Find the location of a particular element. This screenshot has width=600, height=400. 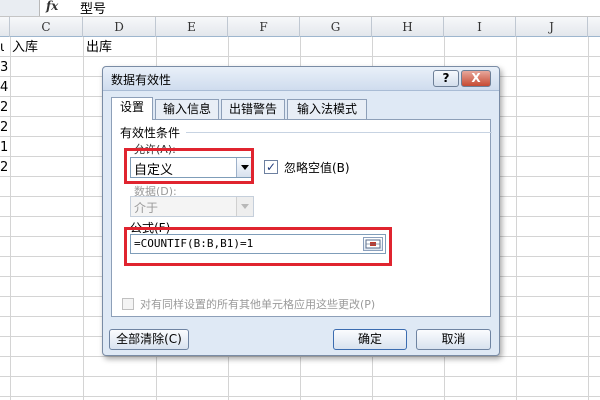

cell-b6: 1 is located at coordinates (4, 148).